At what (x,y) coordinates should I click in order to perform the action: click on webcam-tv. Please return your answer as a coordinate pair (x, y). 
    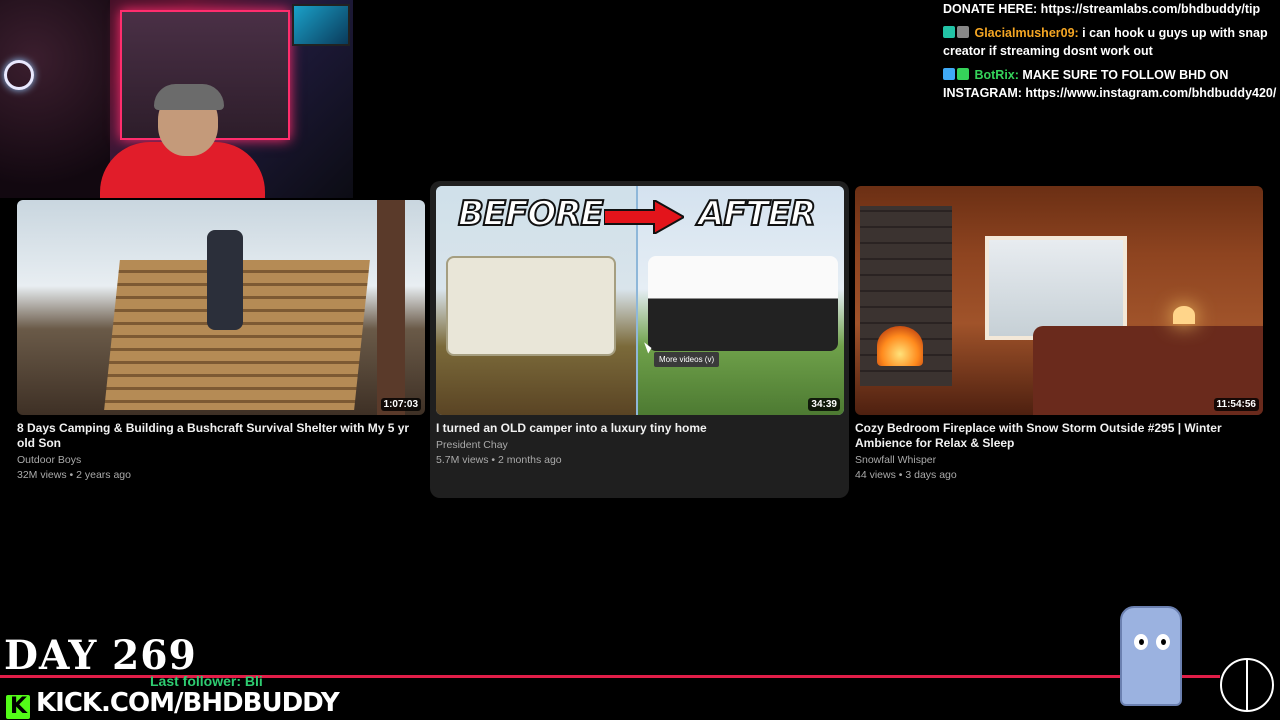
    Looking at the image, I should click on (321, 25).